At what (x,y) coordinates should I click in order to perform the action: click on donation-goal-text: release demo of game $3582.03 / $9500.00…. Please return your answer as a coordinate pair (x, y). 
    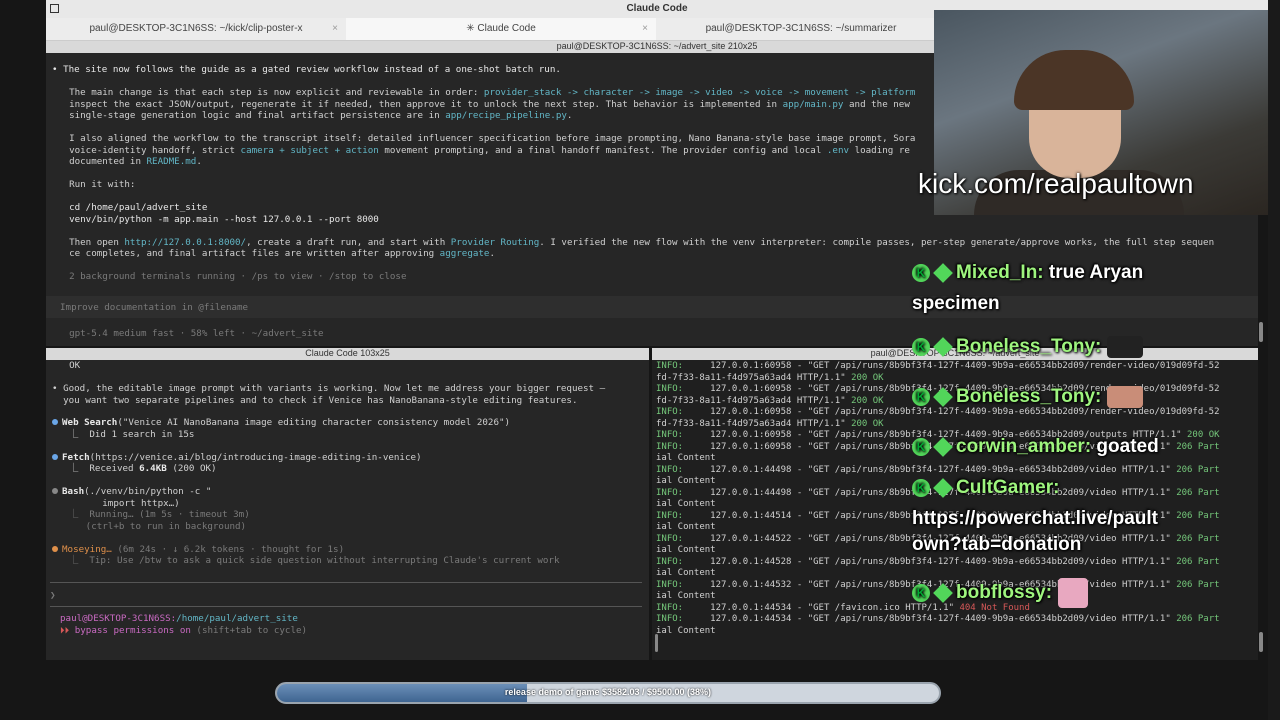
    Looking at the image, I should click on (608, 692).